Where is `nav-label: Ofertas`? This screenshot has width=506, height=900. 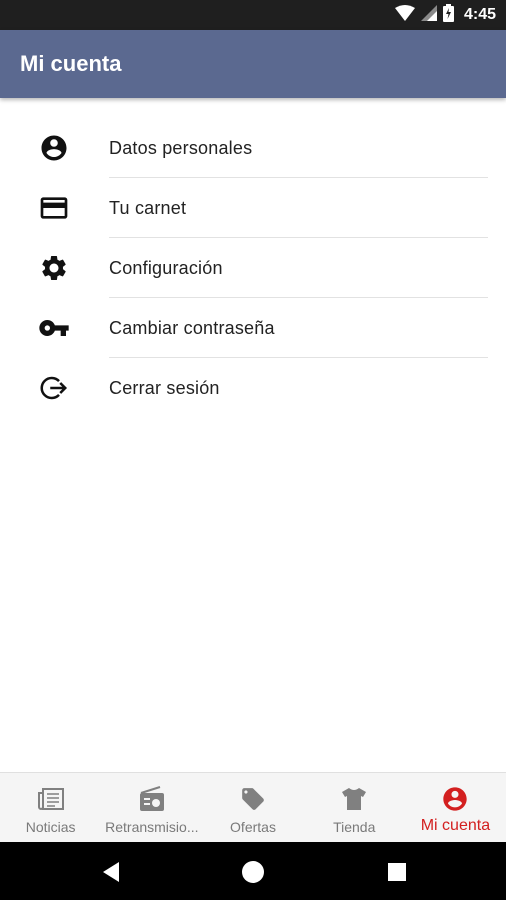 nav-label: Ofertas is located at coordinates (253, 827).